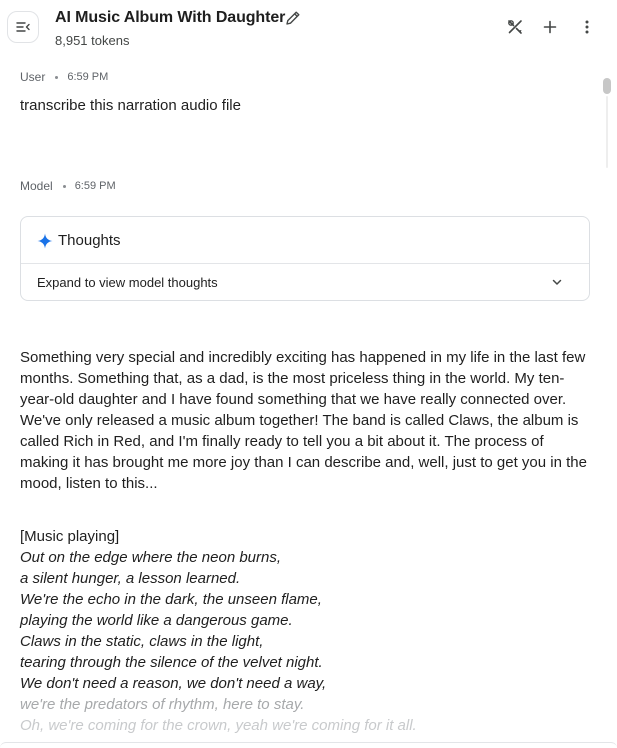 Image resolution: width=617 pixels, height=748 pixels. I want to click on page-title: AI Music Album With Daughter, so click(170, 17).